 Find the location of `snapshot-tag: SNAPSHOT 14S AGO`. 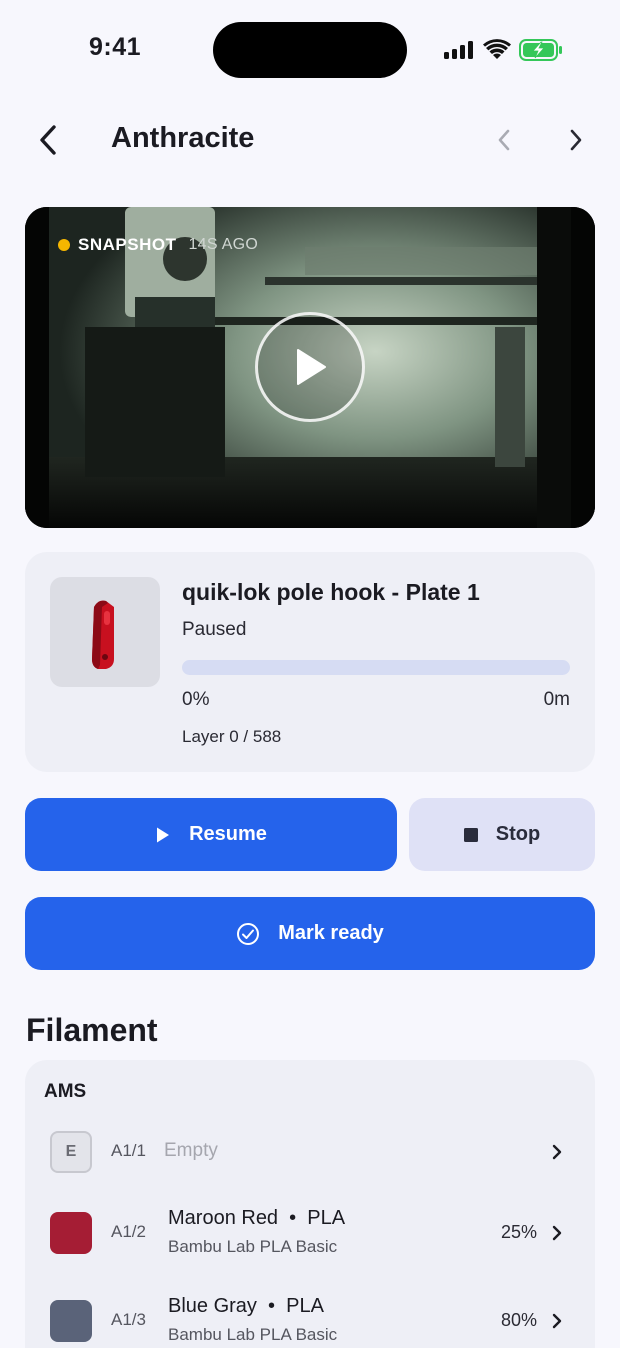

snapshot-tag: SNAPSHOT 14S AGO is located at coordinates (158, 245).